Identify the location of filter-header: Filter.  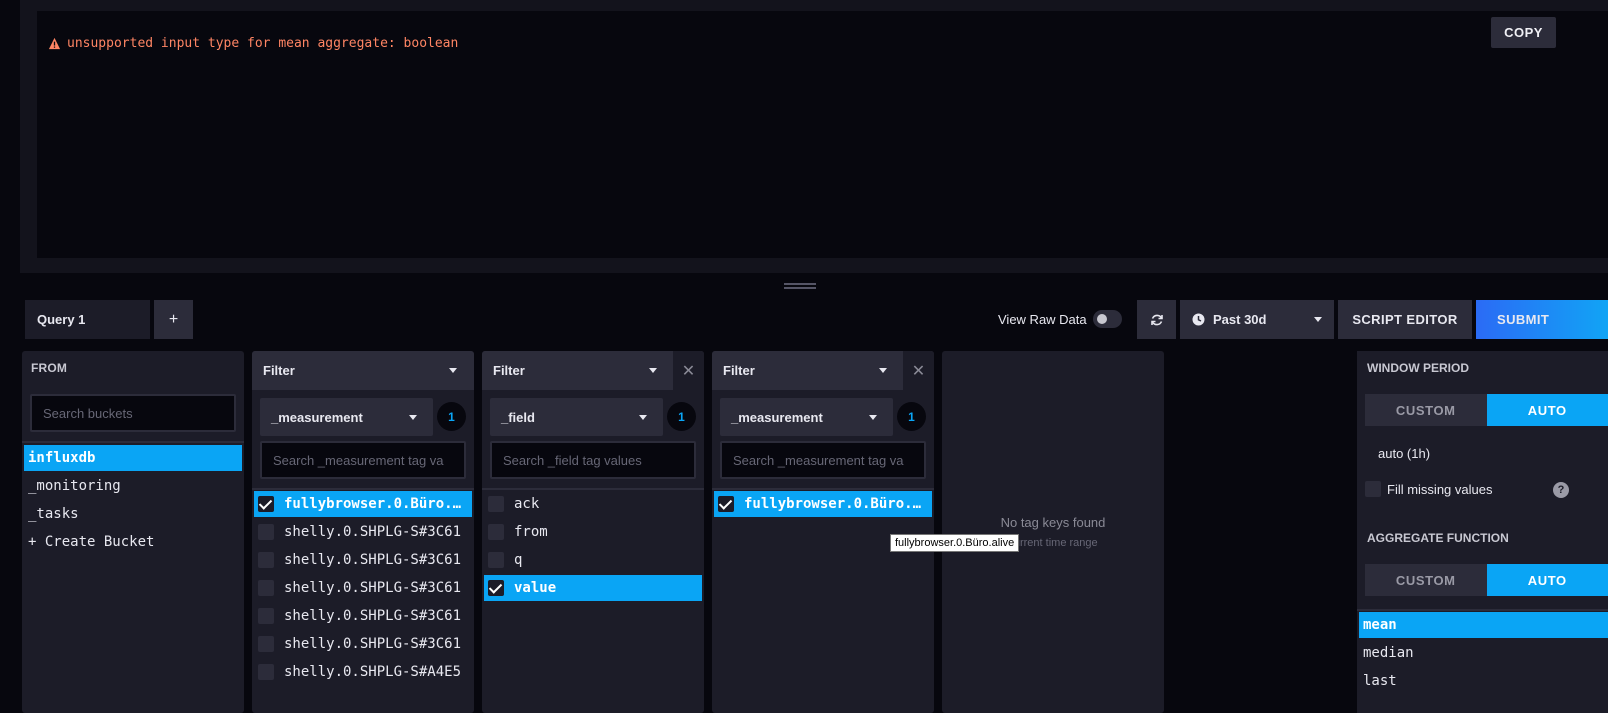
(363, 370).